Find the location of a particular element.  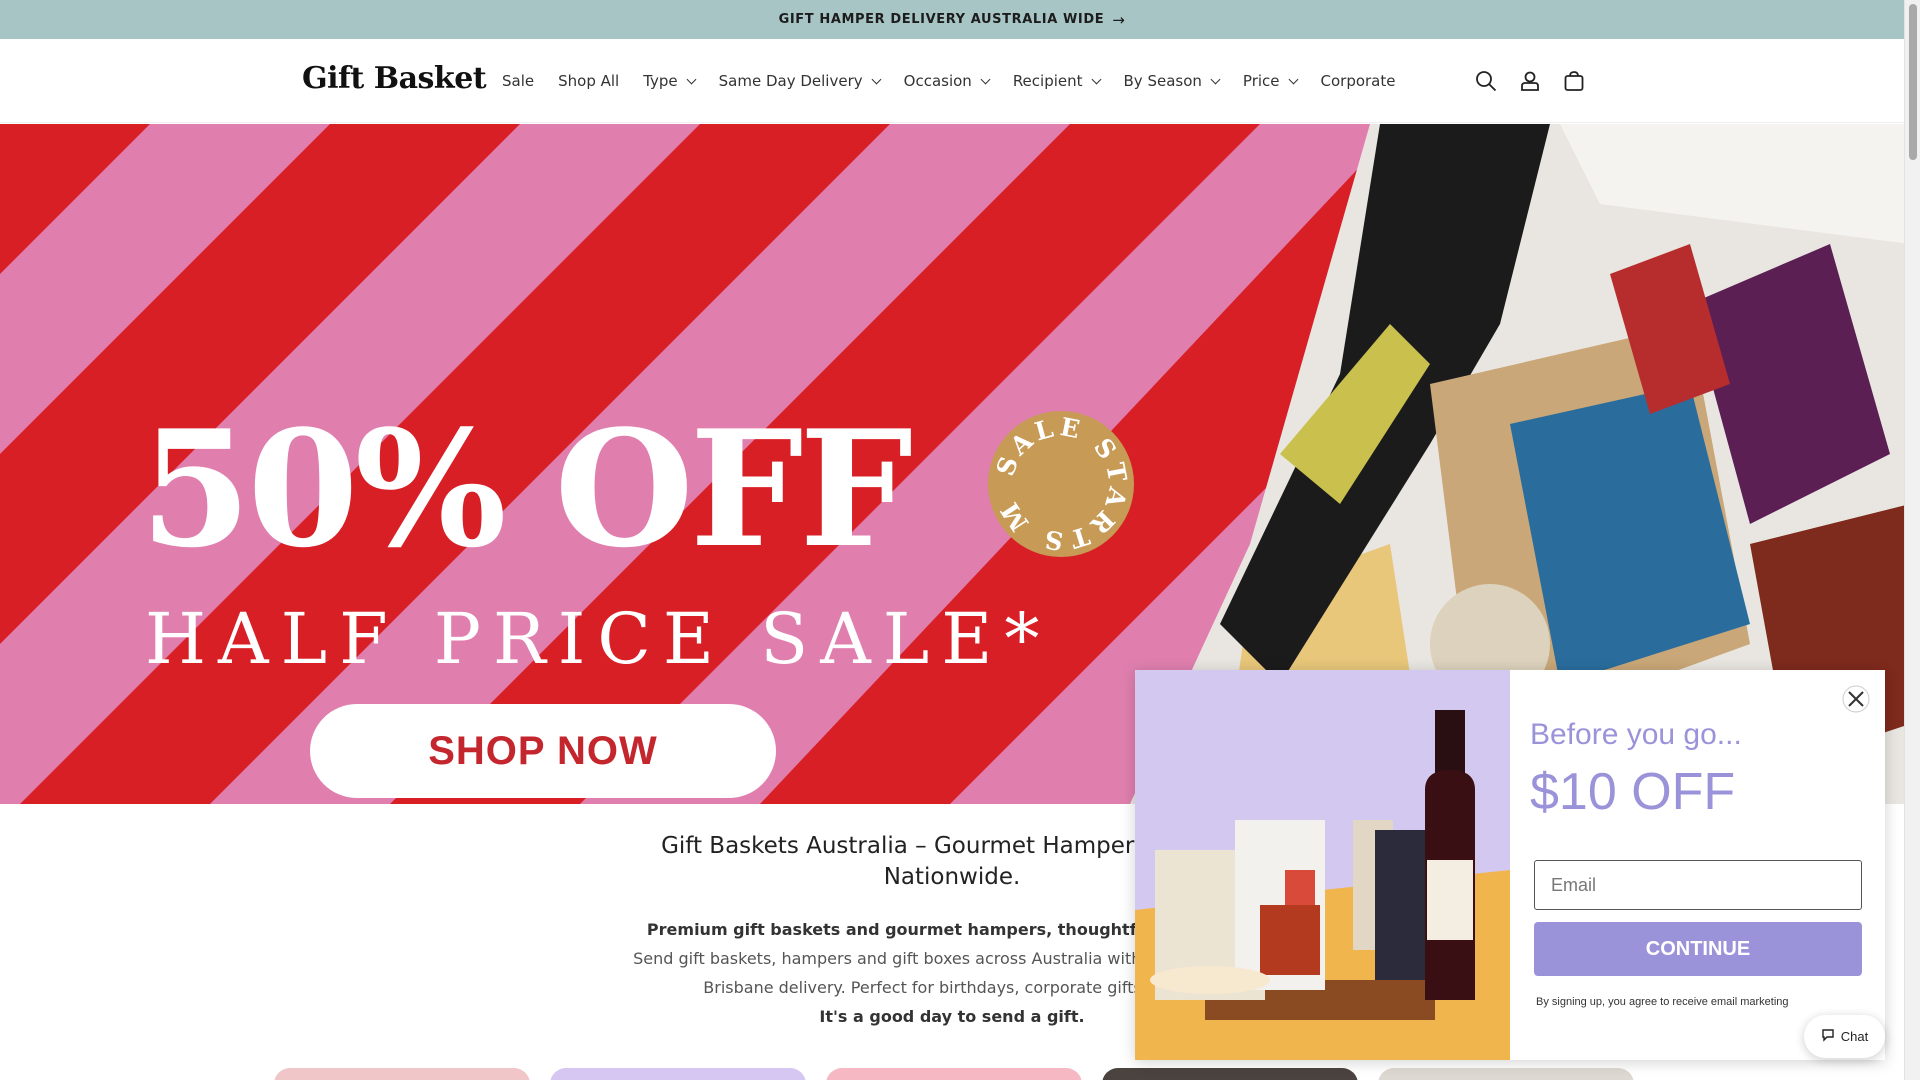

cart-icon is located at coordinates (1574, 81).